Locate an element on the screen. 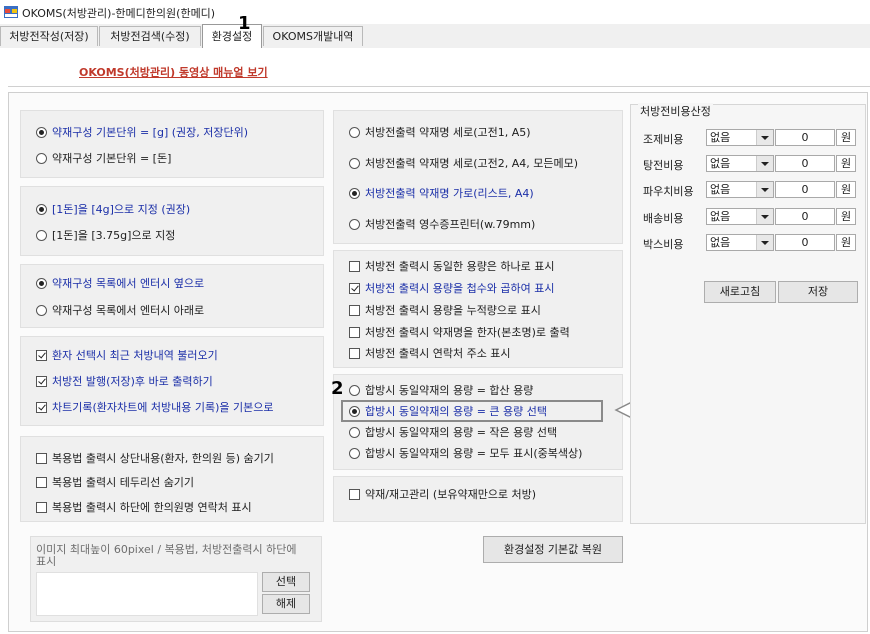 The image size is (870, 634). check-load-recent: 환자 선택시 최근 처방내역 불러오기 is located at coordinates (127, 355).